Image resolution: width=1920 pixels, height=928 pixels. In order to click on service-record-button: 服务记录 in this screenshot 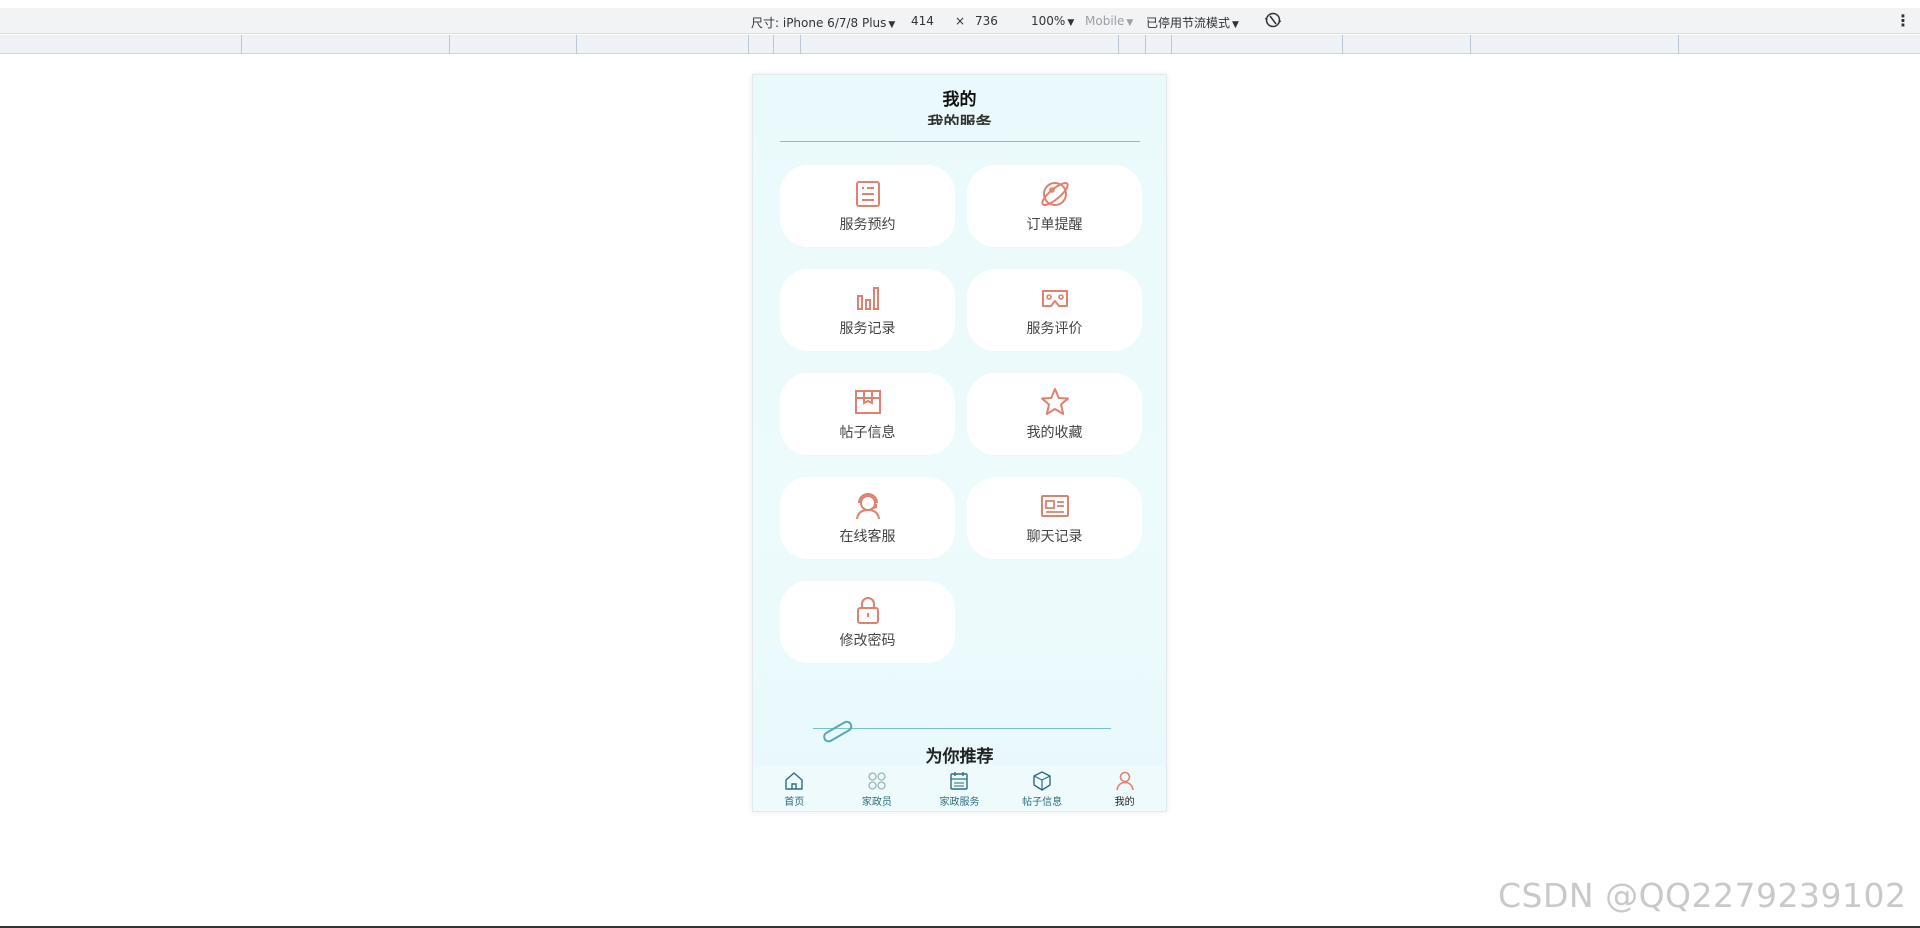, I will do `click(867, 310)`.